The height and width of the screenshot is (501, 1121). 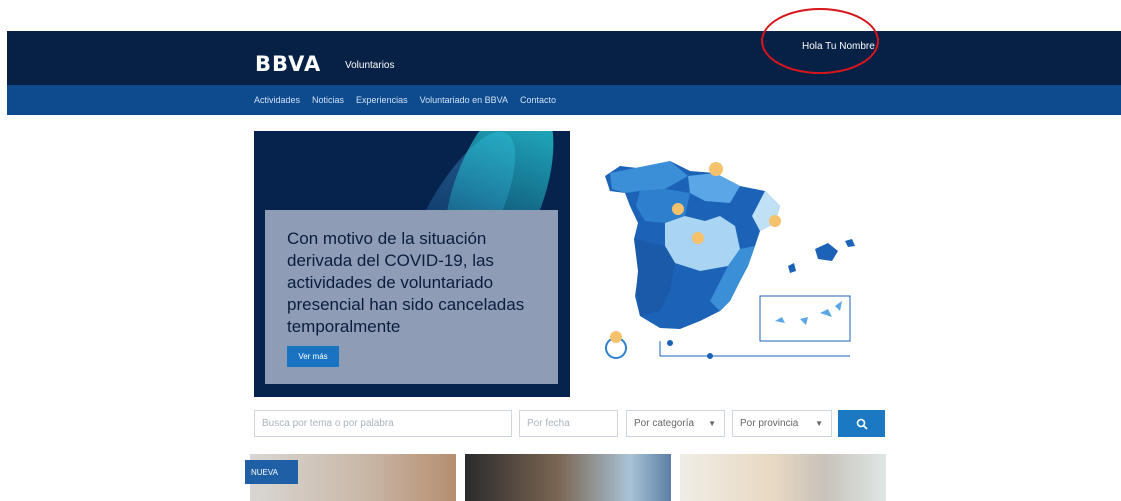 I want to click on province-select: Por provincia ▼, so click(x=782, y=423).